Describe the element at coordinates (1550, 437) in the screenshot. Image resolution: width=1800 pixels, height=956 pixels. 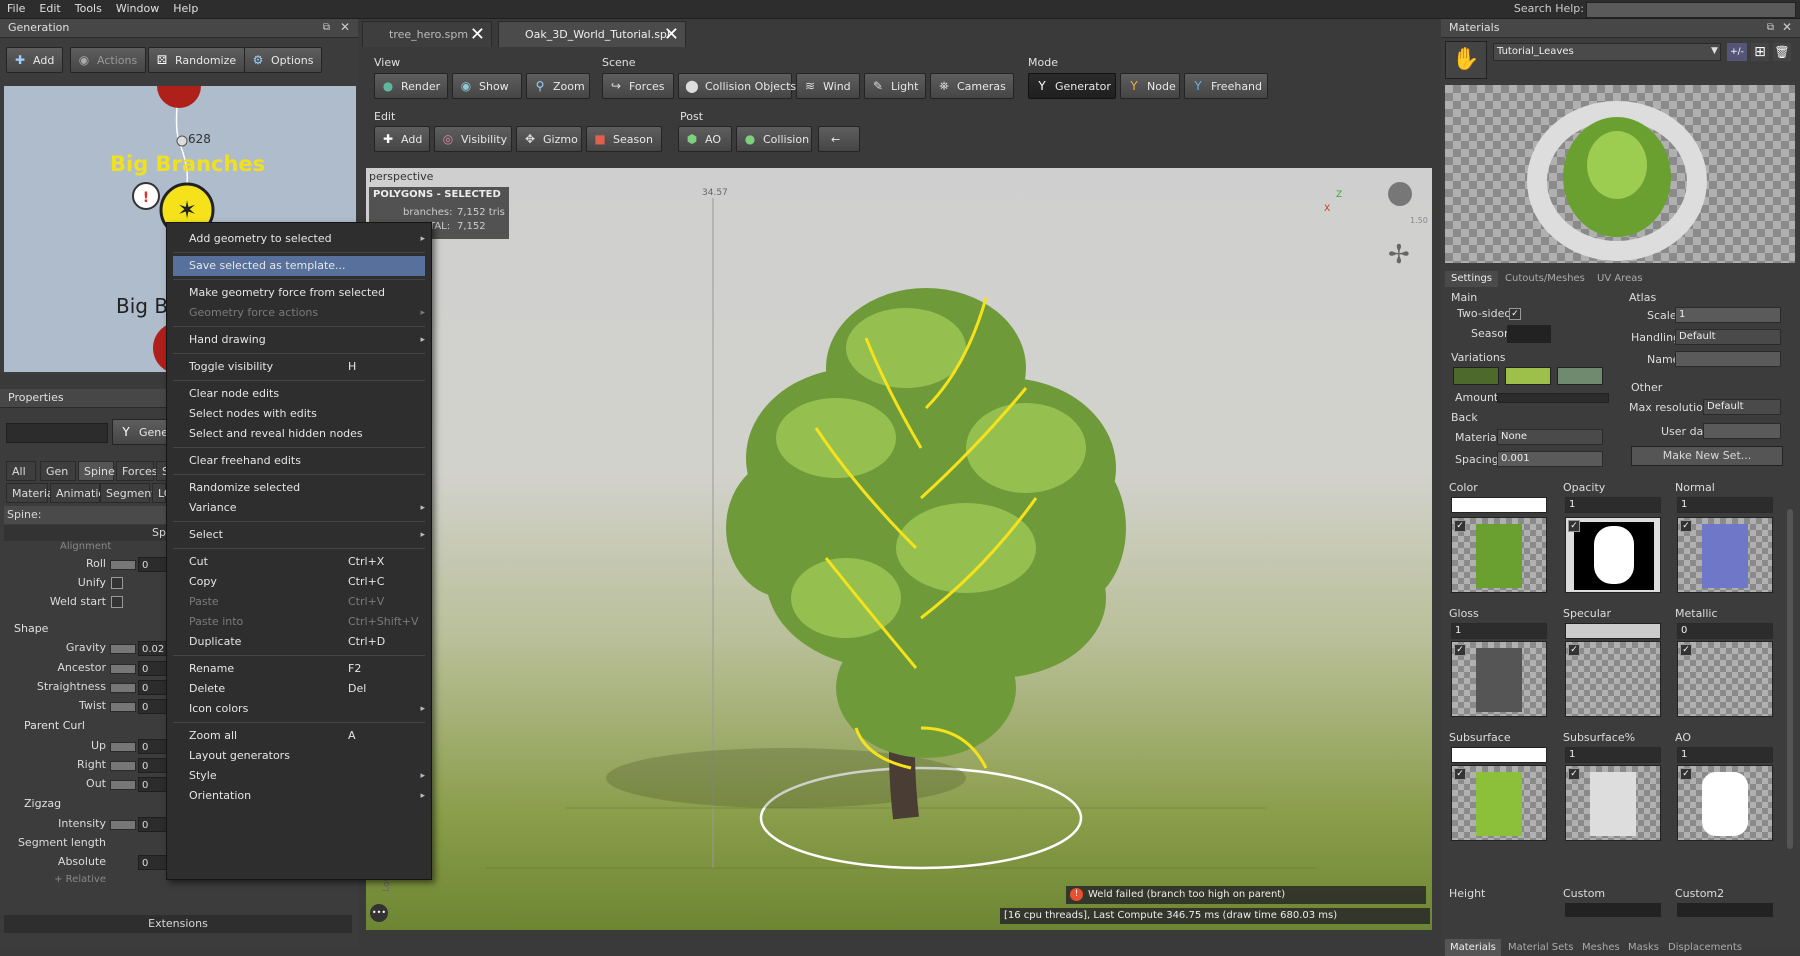
I see `back-material-select: None` at that location.